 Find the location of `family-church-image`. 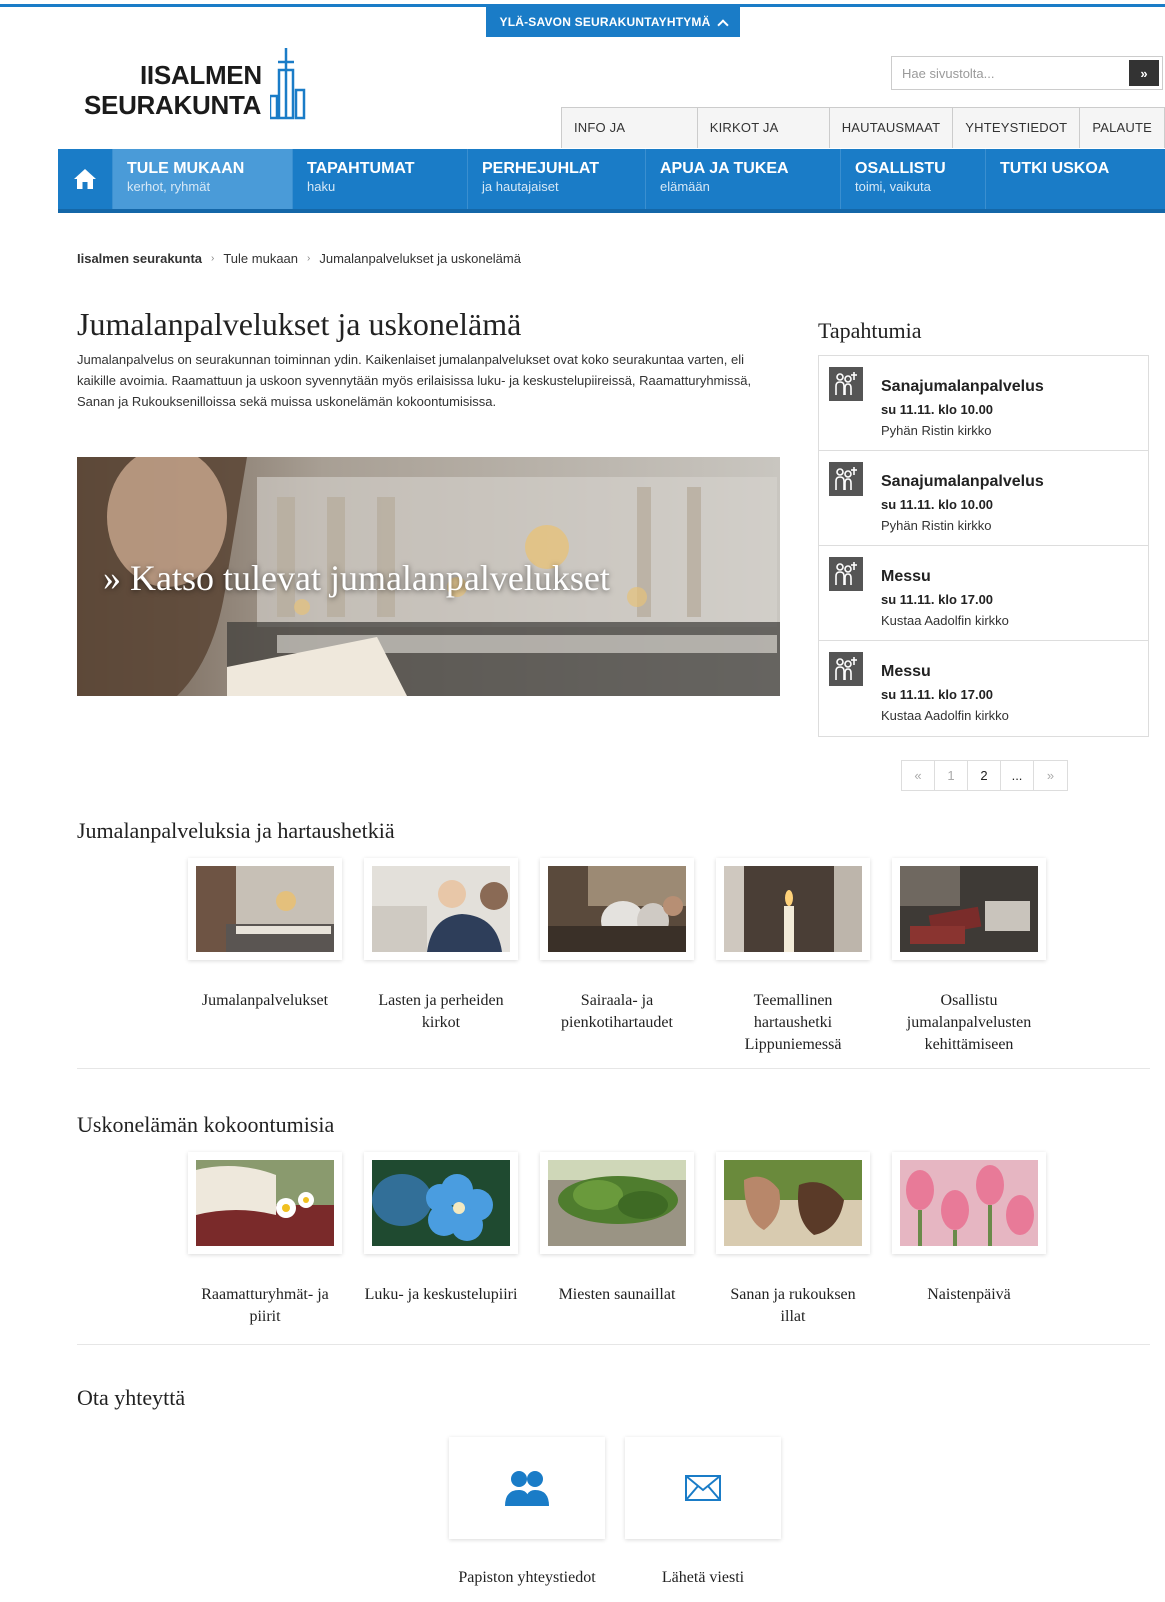

family-church-image is located at coordinates (441, 909).